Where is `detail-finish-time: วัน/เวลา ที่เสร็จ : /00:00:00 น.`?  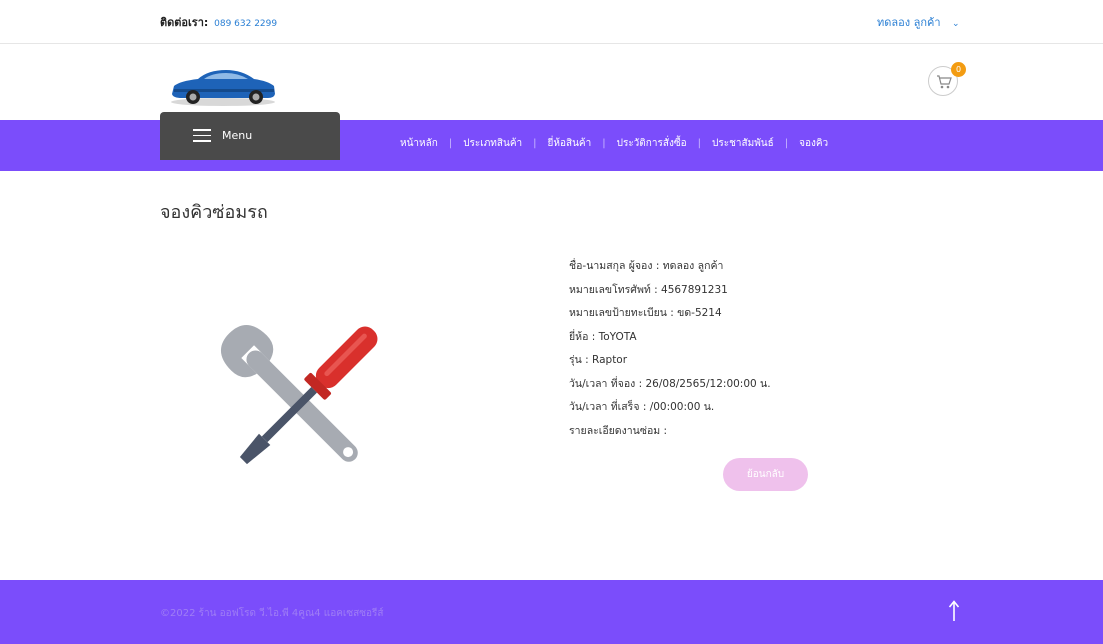
detail-finish-time: วัน/เวลา ที่เสร็จ : /00:00:00 น. is located at coordinates (642, 407).